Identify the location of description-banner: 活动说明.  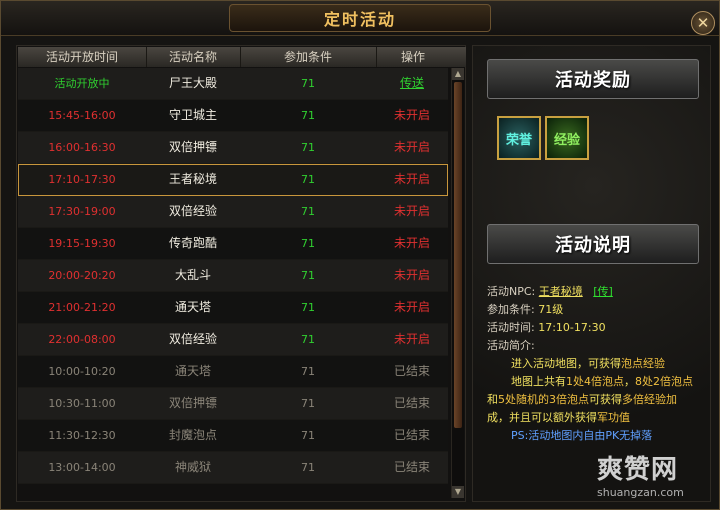
(593, 244).